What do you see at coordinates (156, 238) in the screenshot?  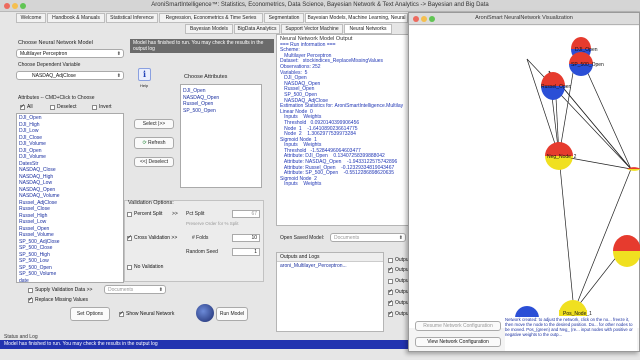 I see `cross-validation-label: Cross Validation >>` at bounding box center [156, 238].